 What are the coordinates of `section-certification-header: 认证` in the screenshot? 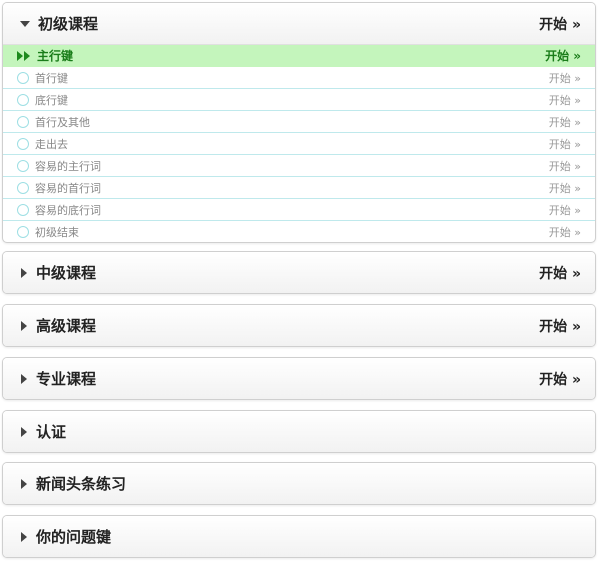 It's located at (299, 431).